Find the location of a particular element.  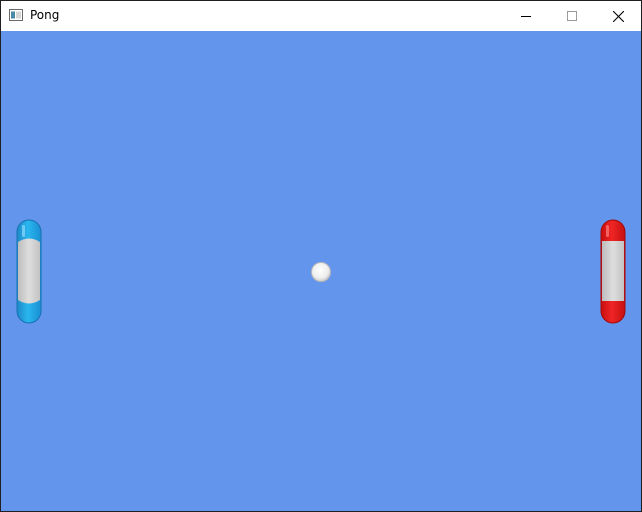

minimize-icon is located at coordinates (526, 16).